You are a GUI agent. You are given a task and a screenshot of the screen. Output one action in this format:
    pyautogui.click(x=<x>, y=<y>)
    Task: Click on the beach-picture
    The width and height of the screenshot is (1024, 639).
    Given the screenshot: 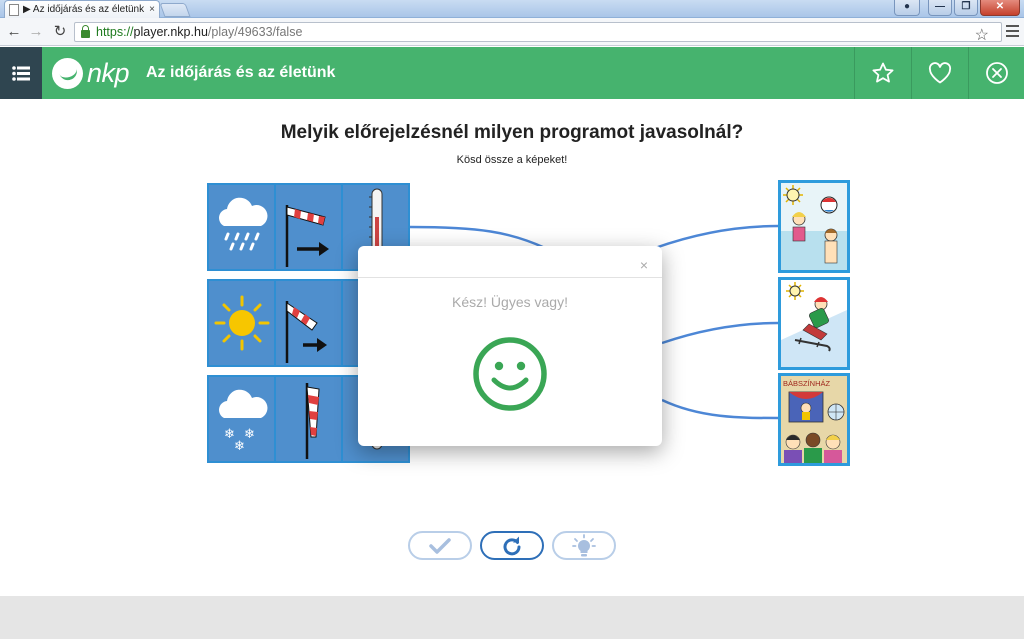 What is the action you would take?
    pyautogui.click(x=814, y=226)
    